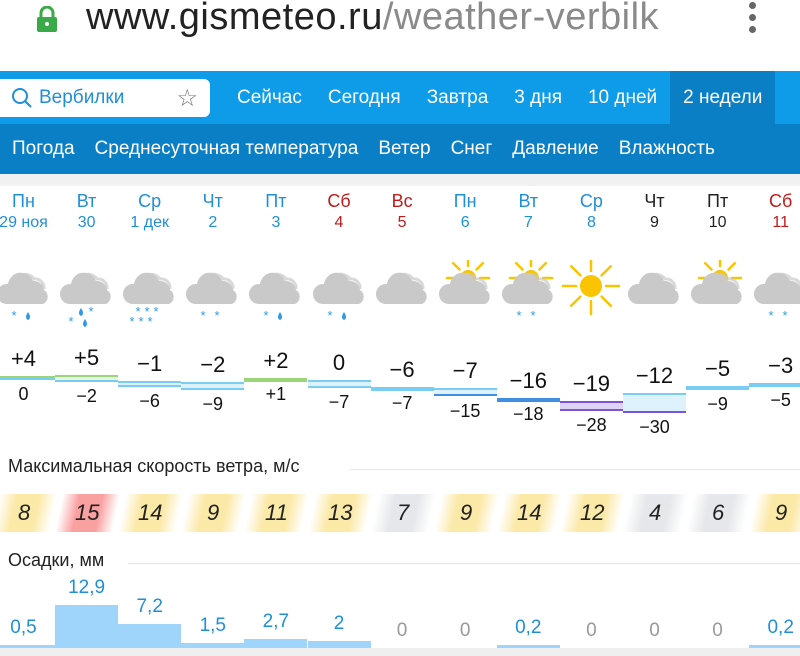 Image resolution: width=800 pixels, height=656 pixels. I want to click on browser-address-bar: www.gismeteo.ru/weather-verbilk, so click(400, 35).